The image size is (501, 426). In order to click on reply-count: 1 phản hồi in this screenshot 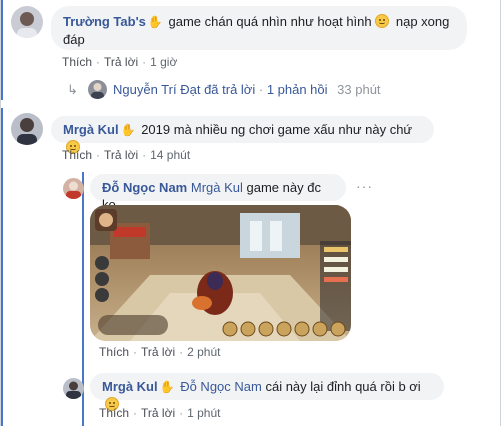, I will do `click(297, 89)`.